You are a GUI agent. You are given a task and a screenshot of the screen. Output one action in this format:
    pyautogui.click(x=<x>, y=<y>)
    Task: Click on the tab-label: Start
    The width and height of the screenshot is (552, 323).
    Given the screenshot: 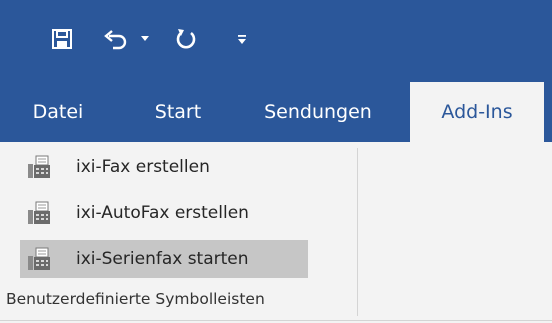 What is the action you would take?
    pyautogui.click(x=178, y=112)
    